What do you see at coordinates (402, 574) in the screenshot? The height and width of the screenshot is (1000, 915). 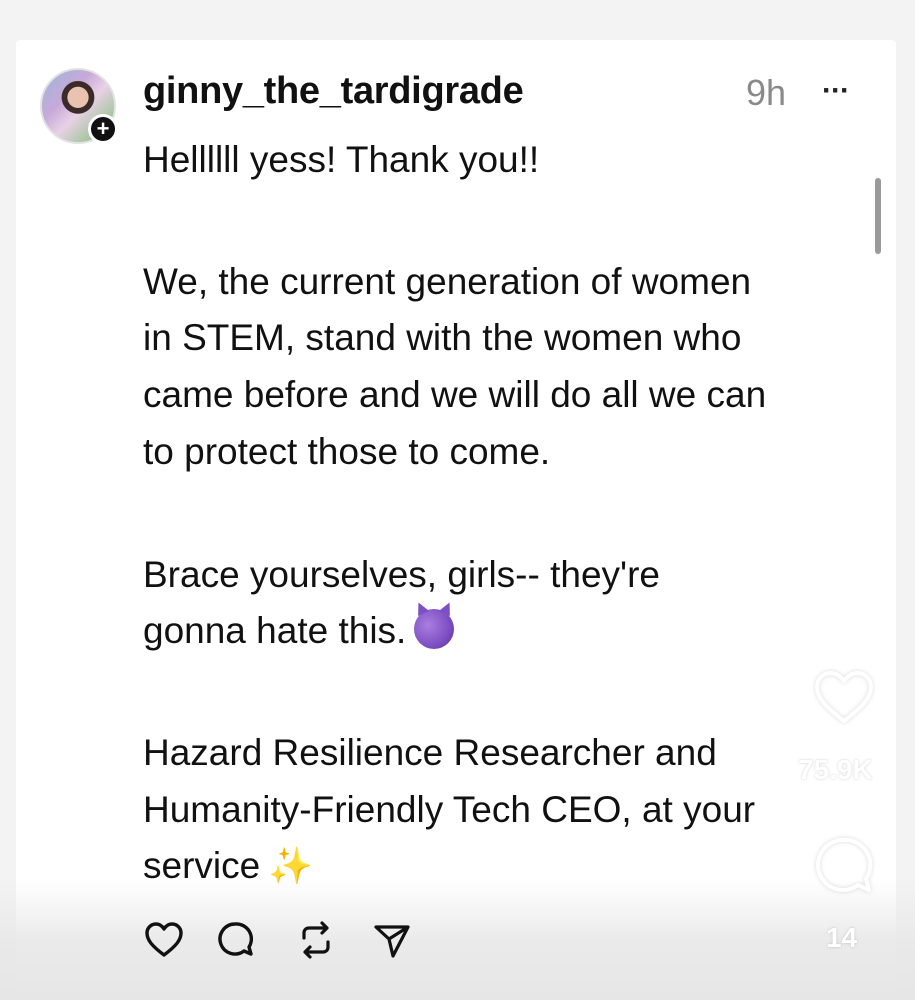 I see `post-text-line: Brace yourselves, girls-- they're` at bounding box center [402, 574].